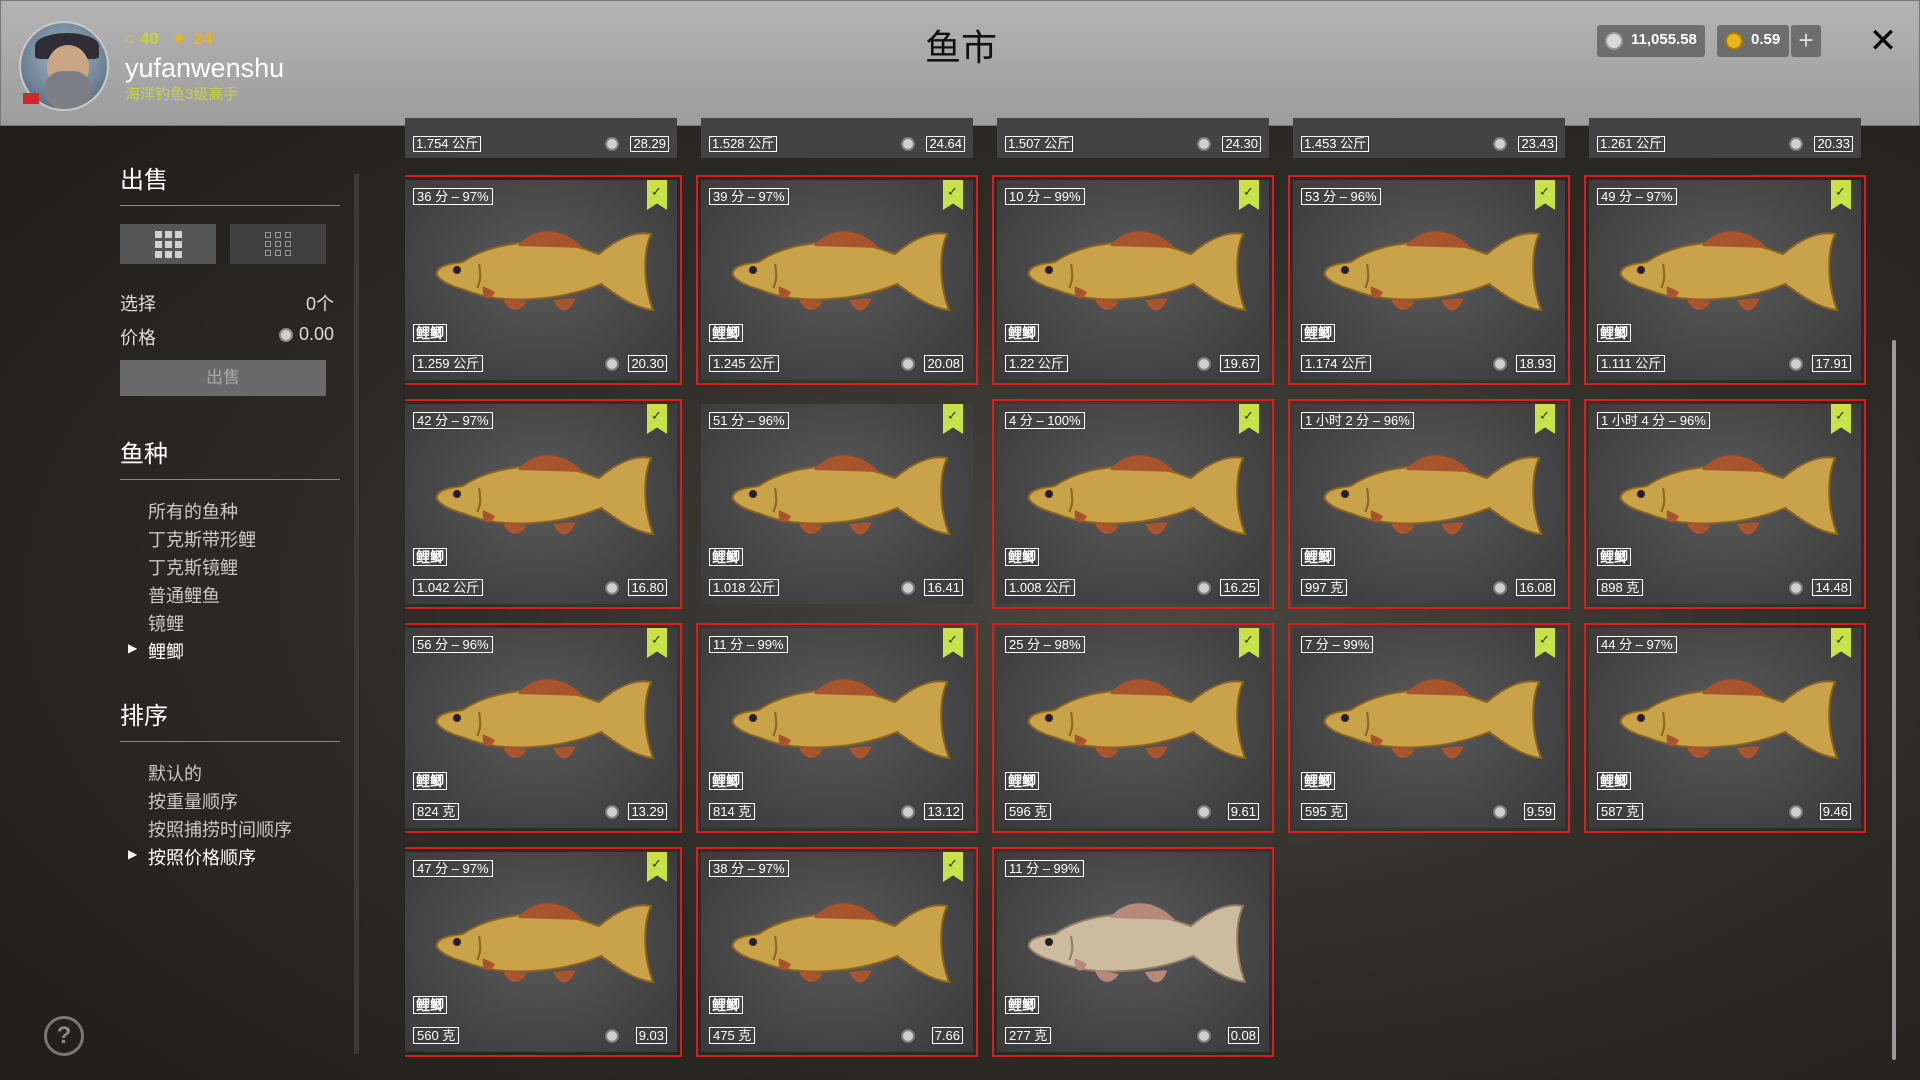  I want to click on silver-value: 11,055.58, so click(1664, 39).